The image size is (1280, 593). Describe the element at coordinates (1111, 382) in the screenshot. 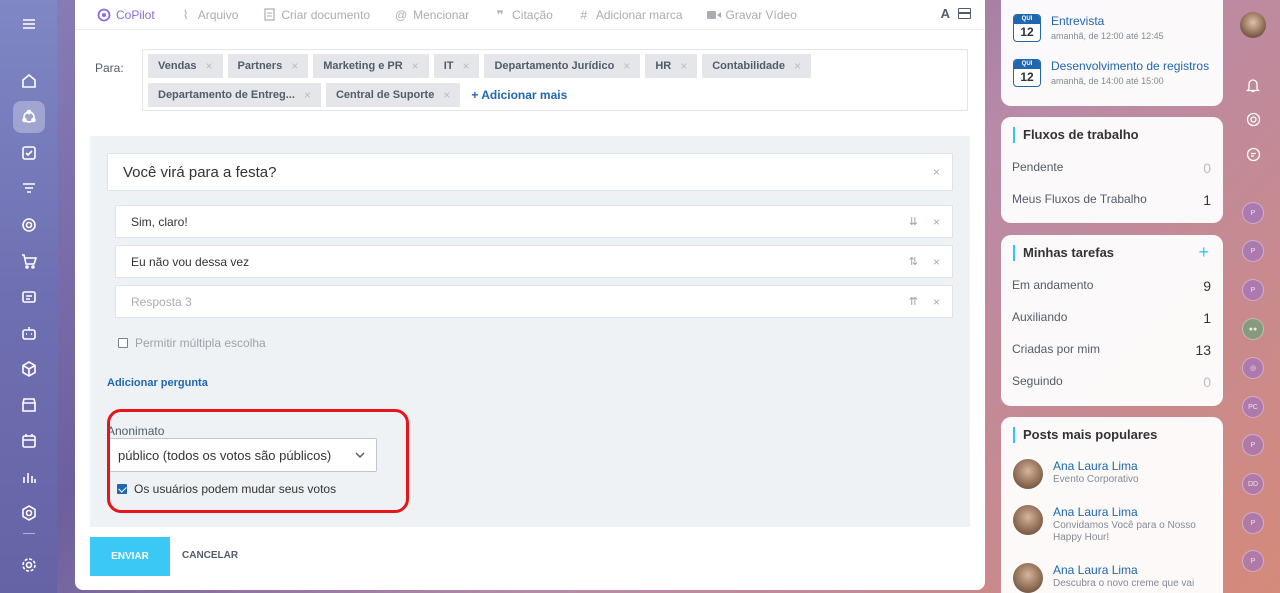

I see `task-row: Seguindo 0` at that location.